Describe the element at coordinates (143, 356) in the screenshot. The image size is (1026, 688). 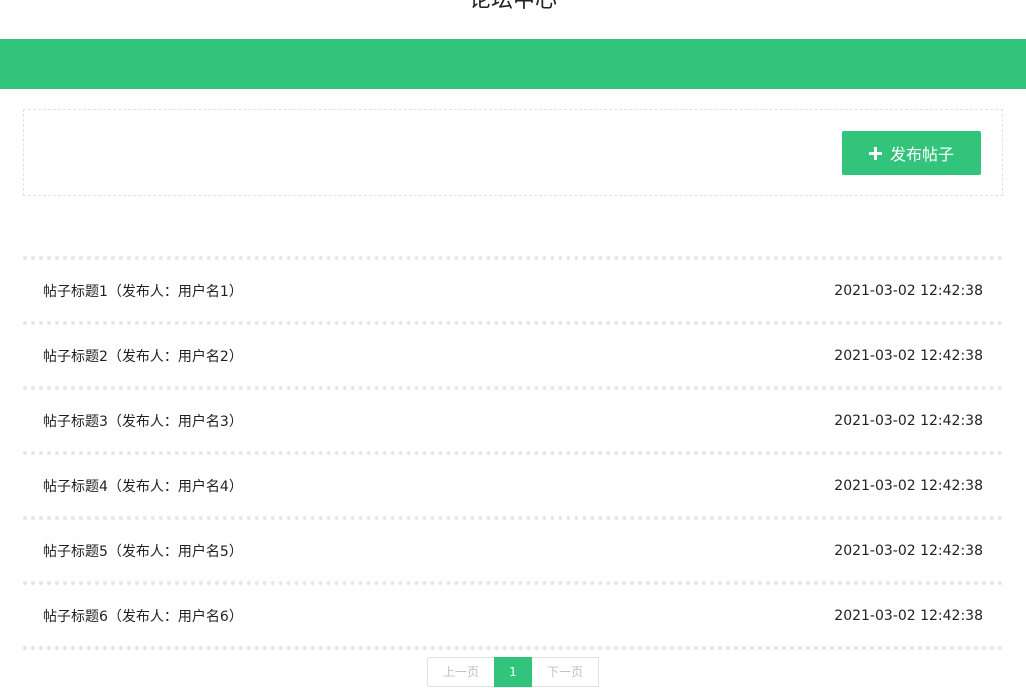
I see `post-title: 帖子标题2（发布人：用户名2）` at that location.